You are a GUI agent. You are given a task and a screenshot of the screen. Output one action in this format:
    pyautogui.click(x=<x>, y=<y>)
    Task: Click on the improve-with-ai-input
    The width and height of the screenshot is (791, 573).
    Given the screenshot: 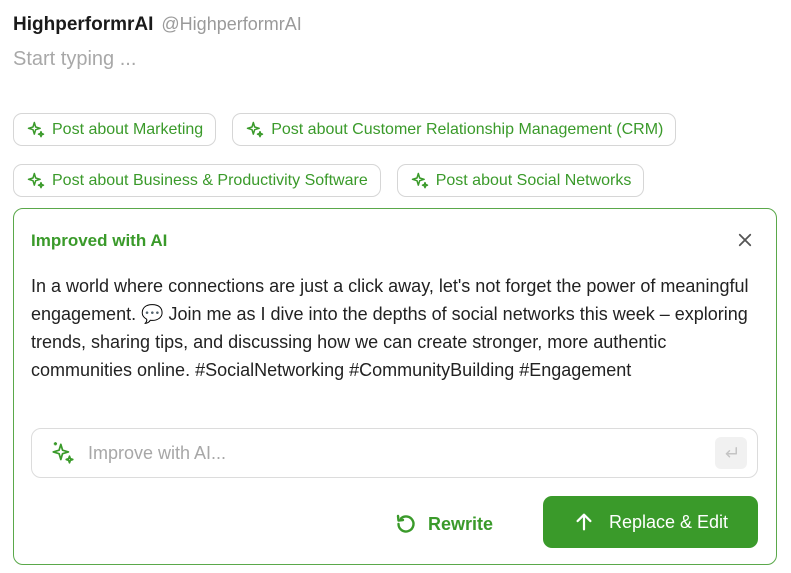 What is the action you would take?
    pyautogui.click(x=401, y=453)
    